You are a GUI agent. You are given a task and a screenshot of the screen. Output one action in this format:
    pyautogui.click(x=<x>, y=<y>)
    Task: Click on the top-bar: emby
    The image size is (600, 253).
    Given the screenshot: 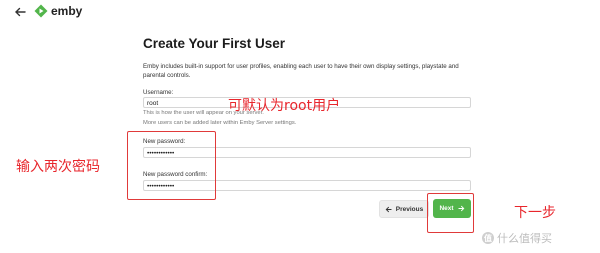 What is the action you would take?
    pyautogui.click(x=300, y=13)
    